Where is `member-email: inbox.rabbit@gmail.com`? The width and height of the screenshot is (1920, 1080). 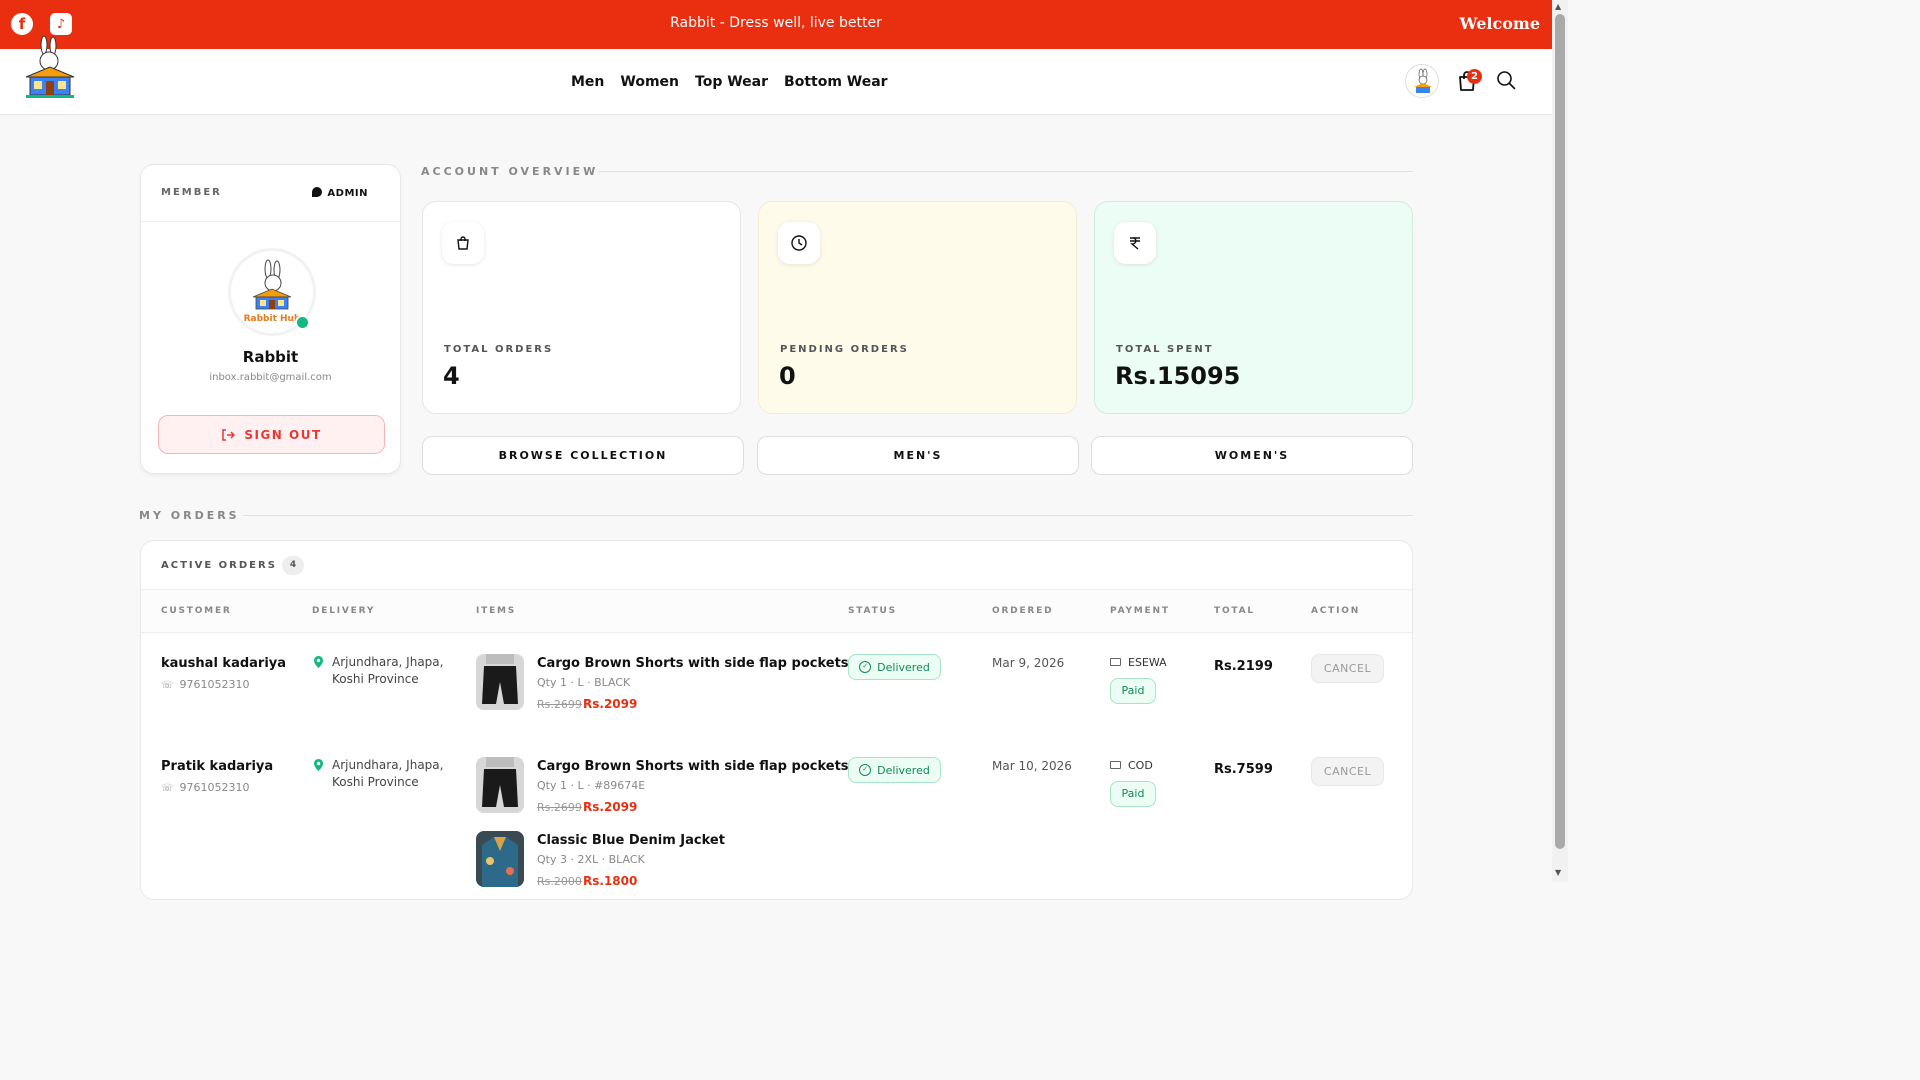 member-email: inbox.rabbit@gmail.com is located at coordinates (270, 377).